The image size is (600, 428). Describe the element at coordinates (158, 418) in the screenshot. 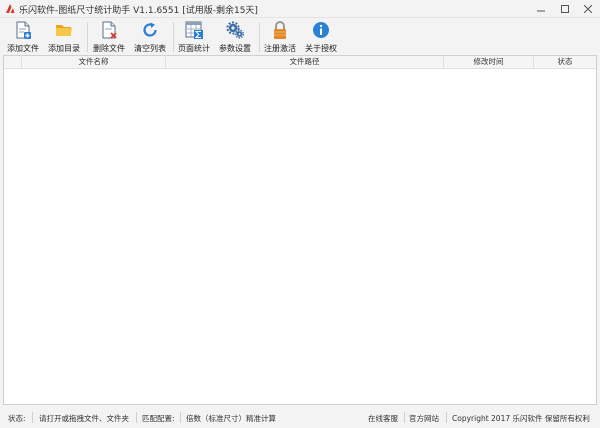

I see `config-label: 匹配配置:` at that location.